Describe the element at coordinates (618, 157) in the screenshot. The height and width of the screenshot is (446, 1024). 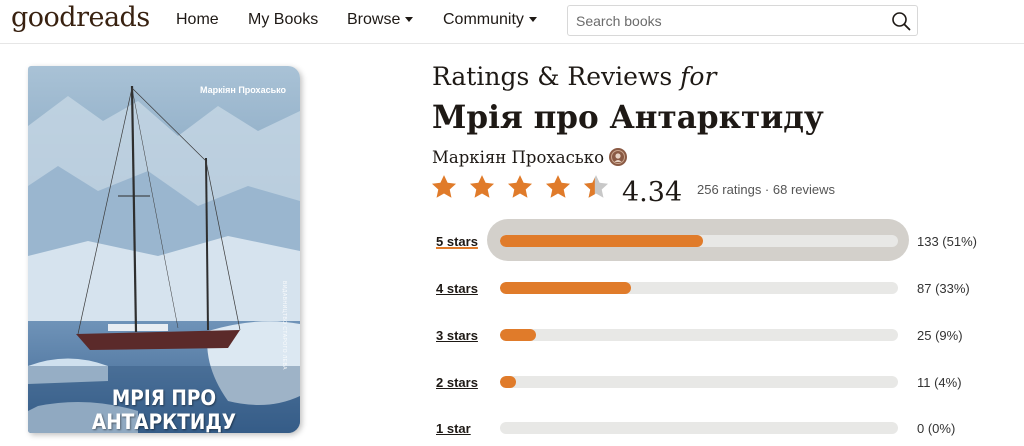
I see `goodreads-author-badge-icon` at that location.